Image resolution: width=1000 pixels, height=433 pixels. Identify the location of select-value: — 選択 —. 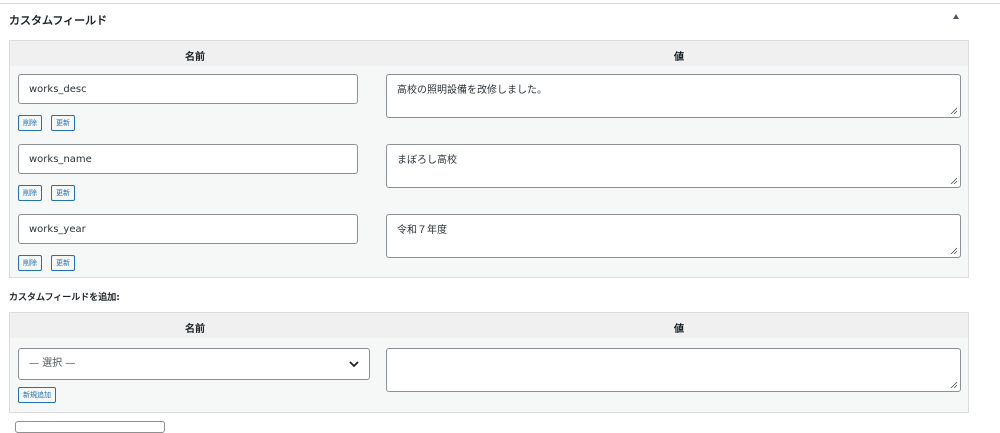
(52, 363).